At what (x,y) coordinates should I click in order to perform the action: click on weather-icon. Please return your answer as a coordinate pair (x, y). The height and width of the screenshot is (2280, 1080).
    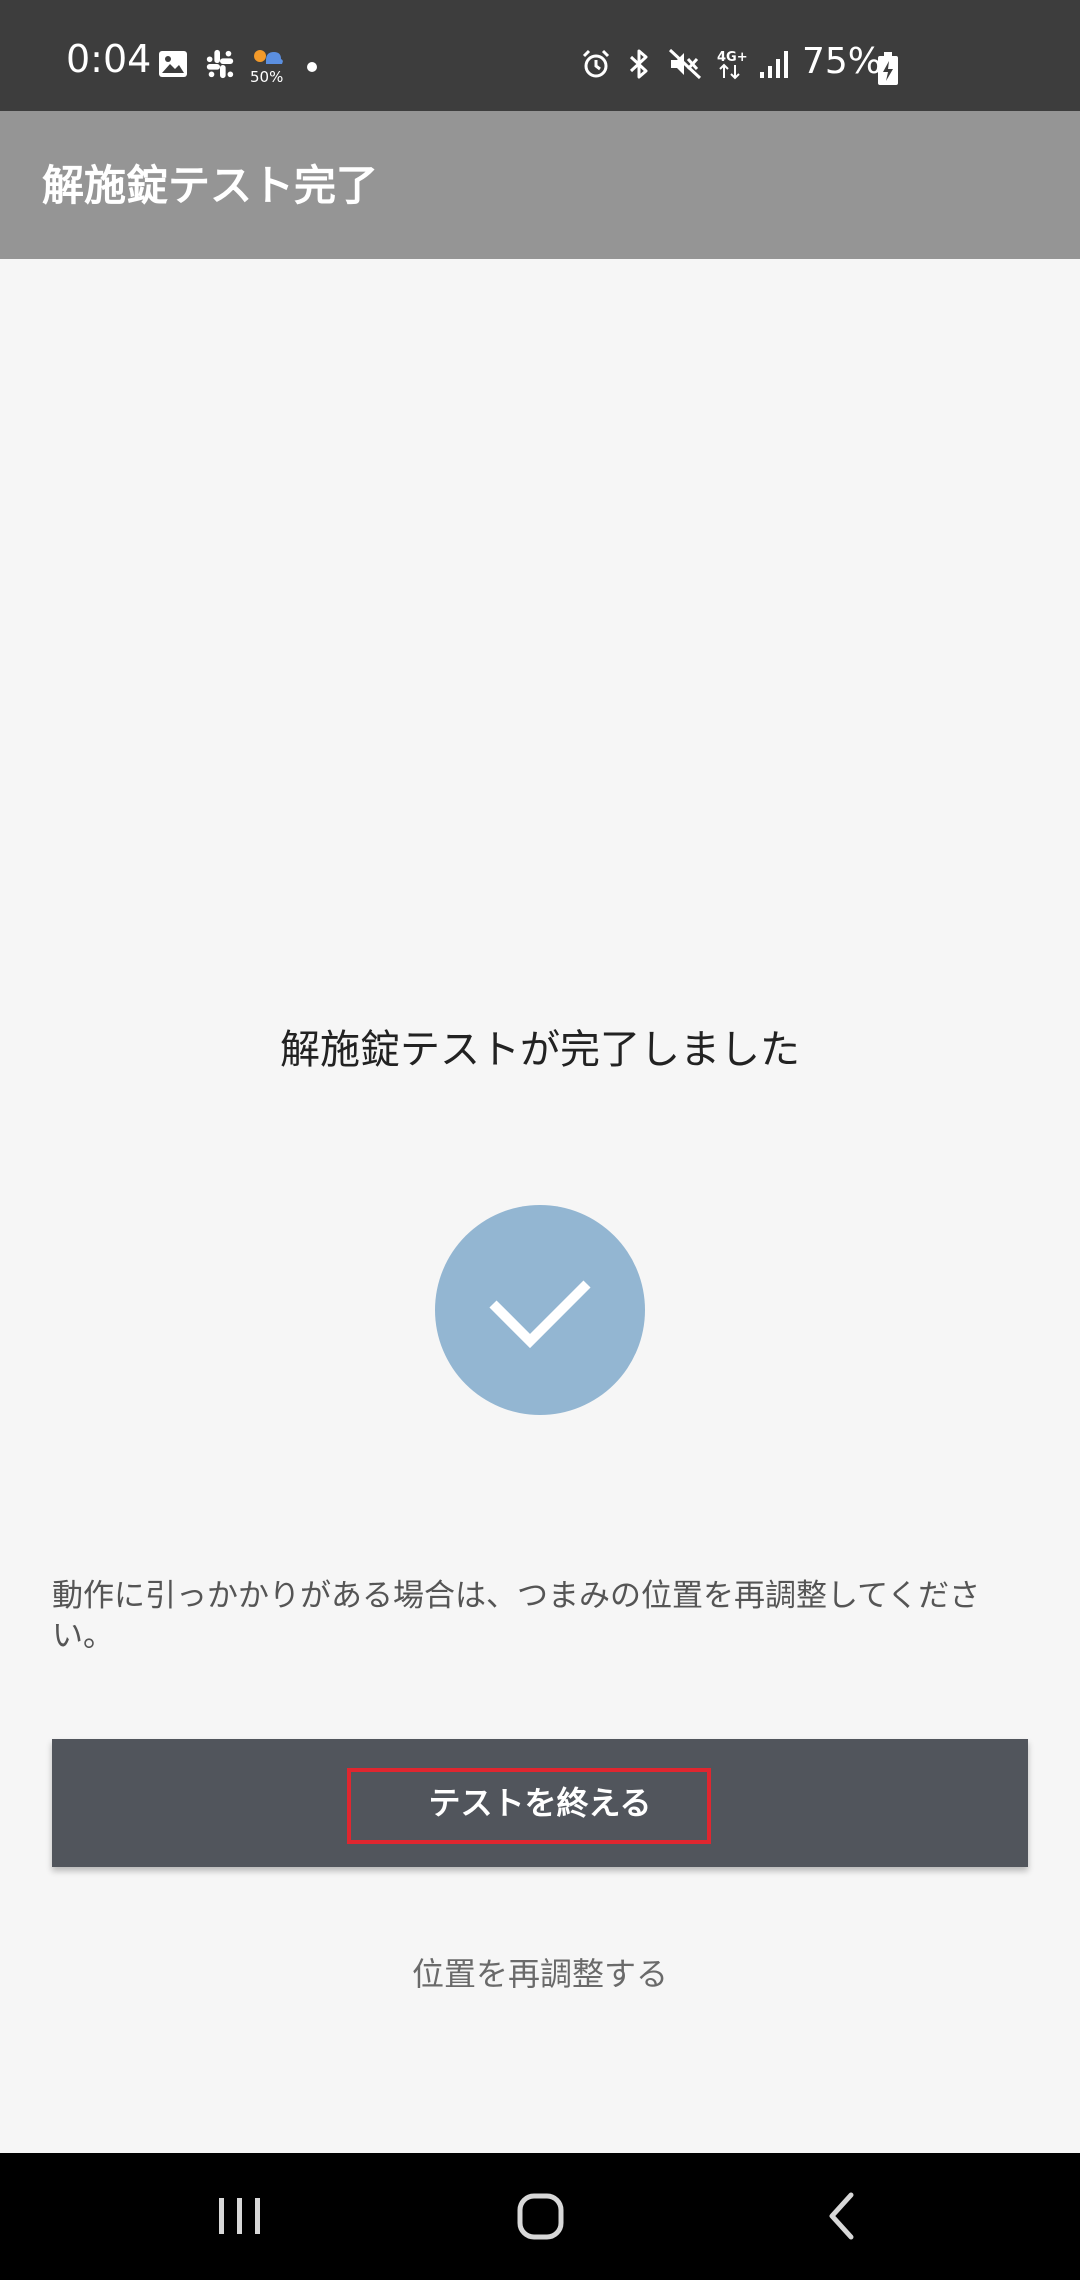
    Looking at the image, I should click on (268, 57).